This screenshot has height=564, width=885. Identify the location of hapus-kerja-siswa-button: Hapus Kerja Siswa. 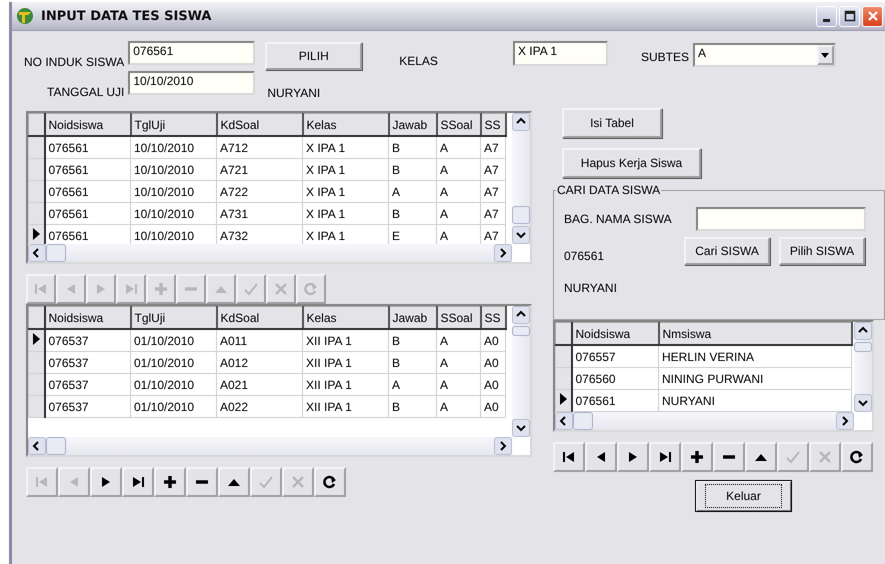
(631, 163).